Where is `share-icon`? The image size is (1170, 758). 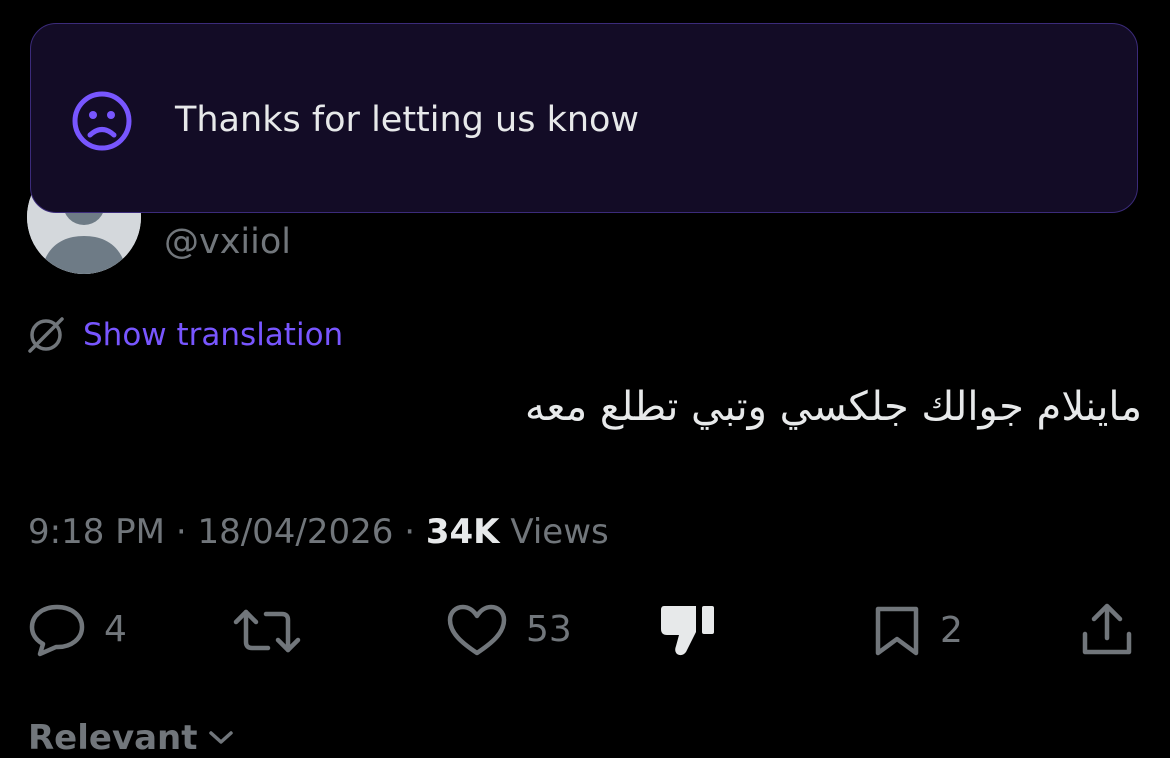
share-icon is located at coordinates (1107, 629).